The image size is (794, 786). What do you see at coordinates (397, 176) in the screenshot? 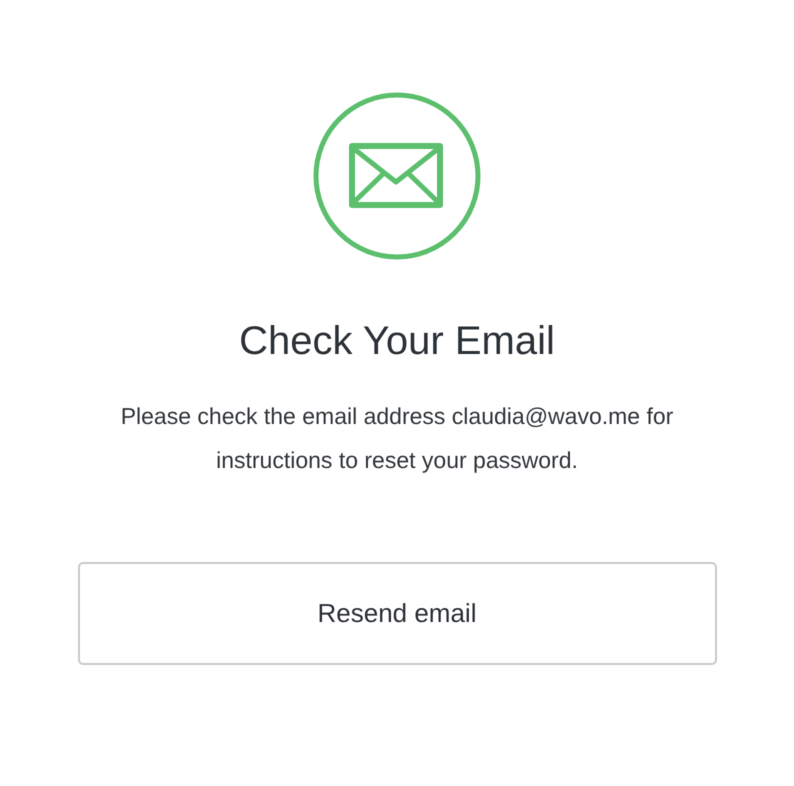
I see `envelope-icon` at bounding box center [397, 176].